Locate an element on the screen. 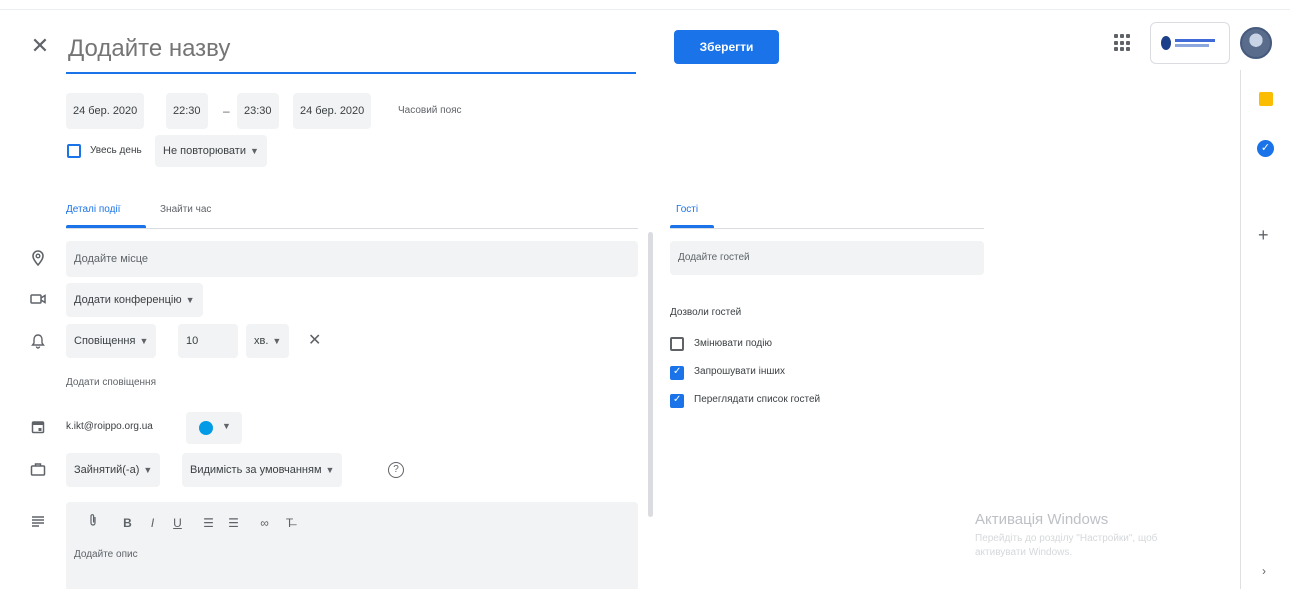 The height and width of the screenshot is (589, 1290). formatting-toolbar: B I U ☰ ☰ ∞ T̶ is located at coordinates (191, 523).